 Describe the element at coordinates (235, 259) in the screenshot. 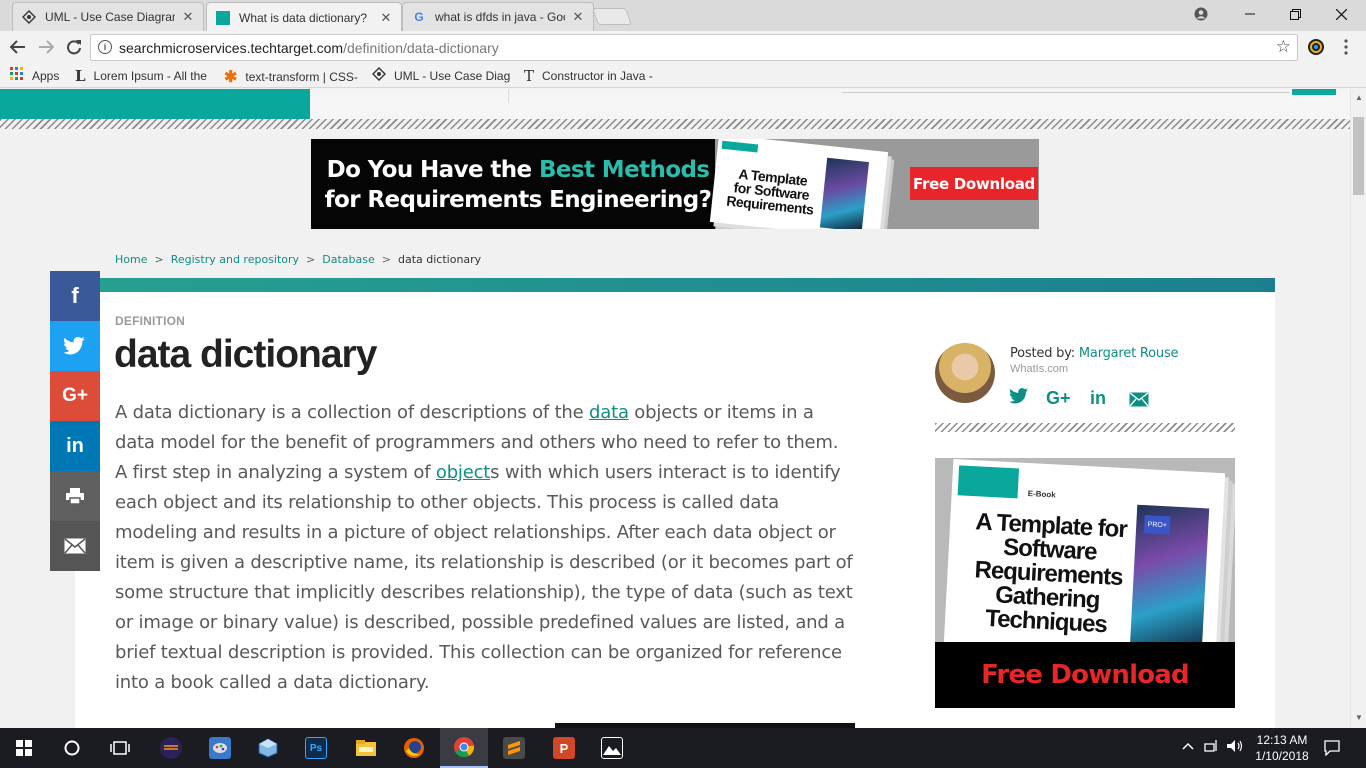

I see `breadcrumb-registry: Registry and repository` at that location.